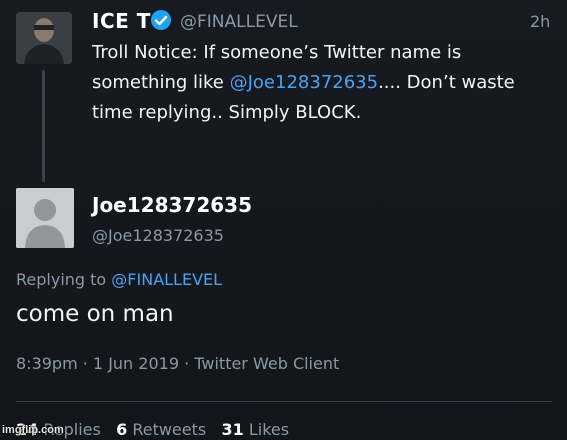  Describe the element at coordinates (233, 429) in the screenshot. I see `likes-count: 31` at that location.